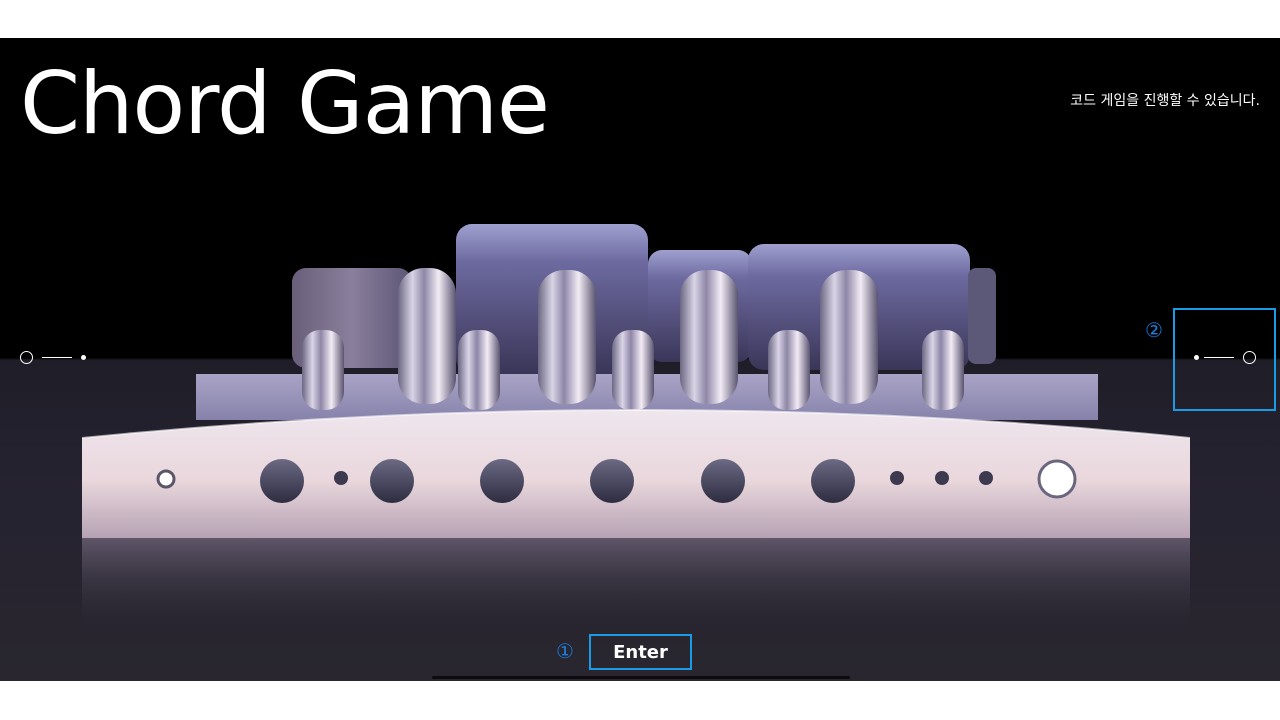  I want to click on annotation-marker-2: ②, so click(1154, 330).